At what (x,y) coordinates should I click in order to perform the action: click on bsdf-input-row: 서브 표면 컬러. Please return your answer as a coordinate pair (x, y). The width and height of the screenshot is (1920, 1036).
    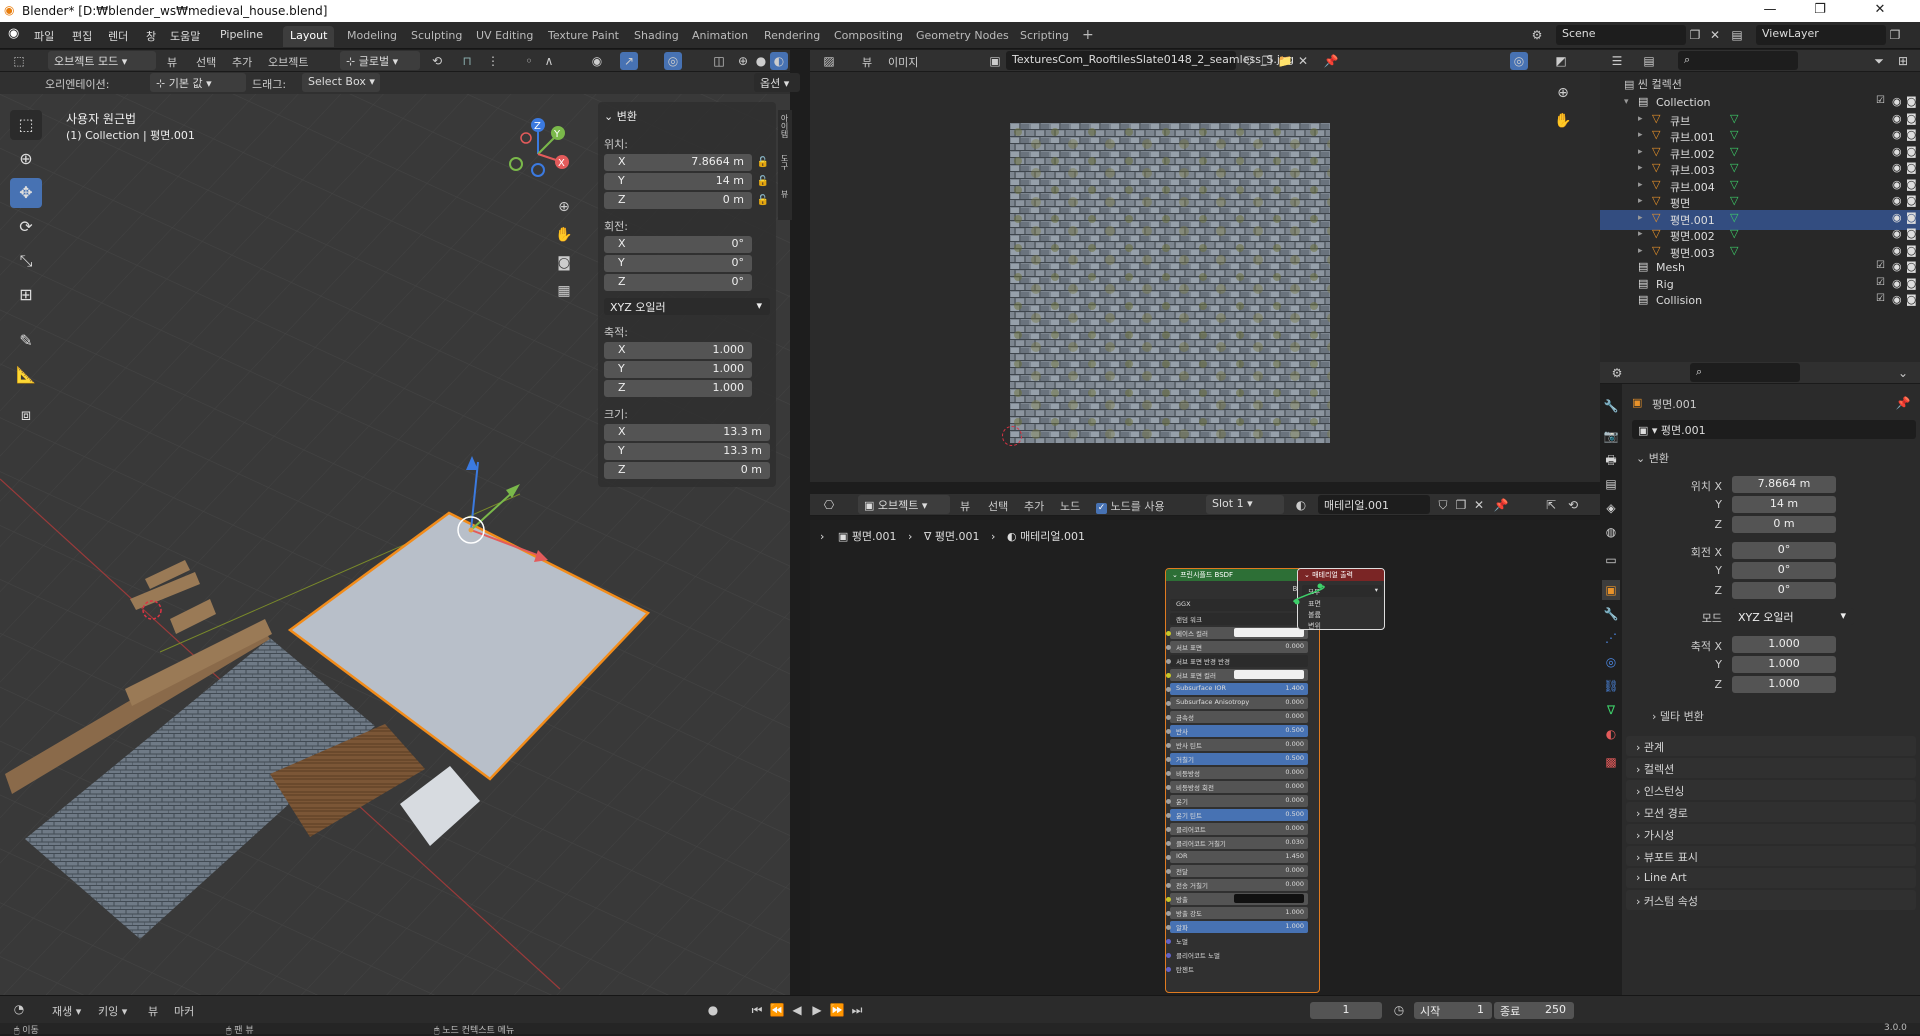
    Looking at the image, I should click on (1237, 675).